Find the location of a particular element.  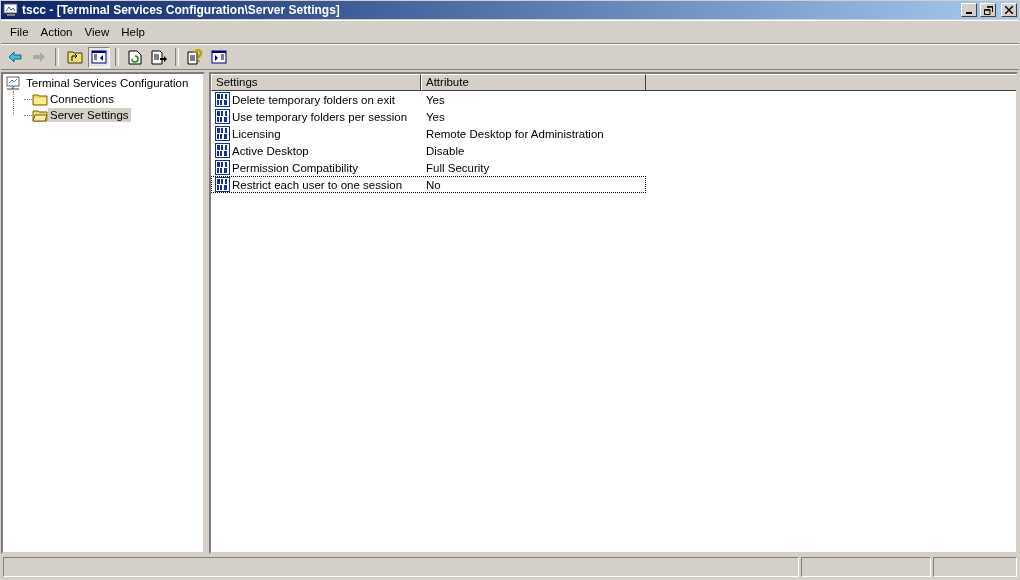

tree-item: Server Settings is located at coordinates (89, 115).